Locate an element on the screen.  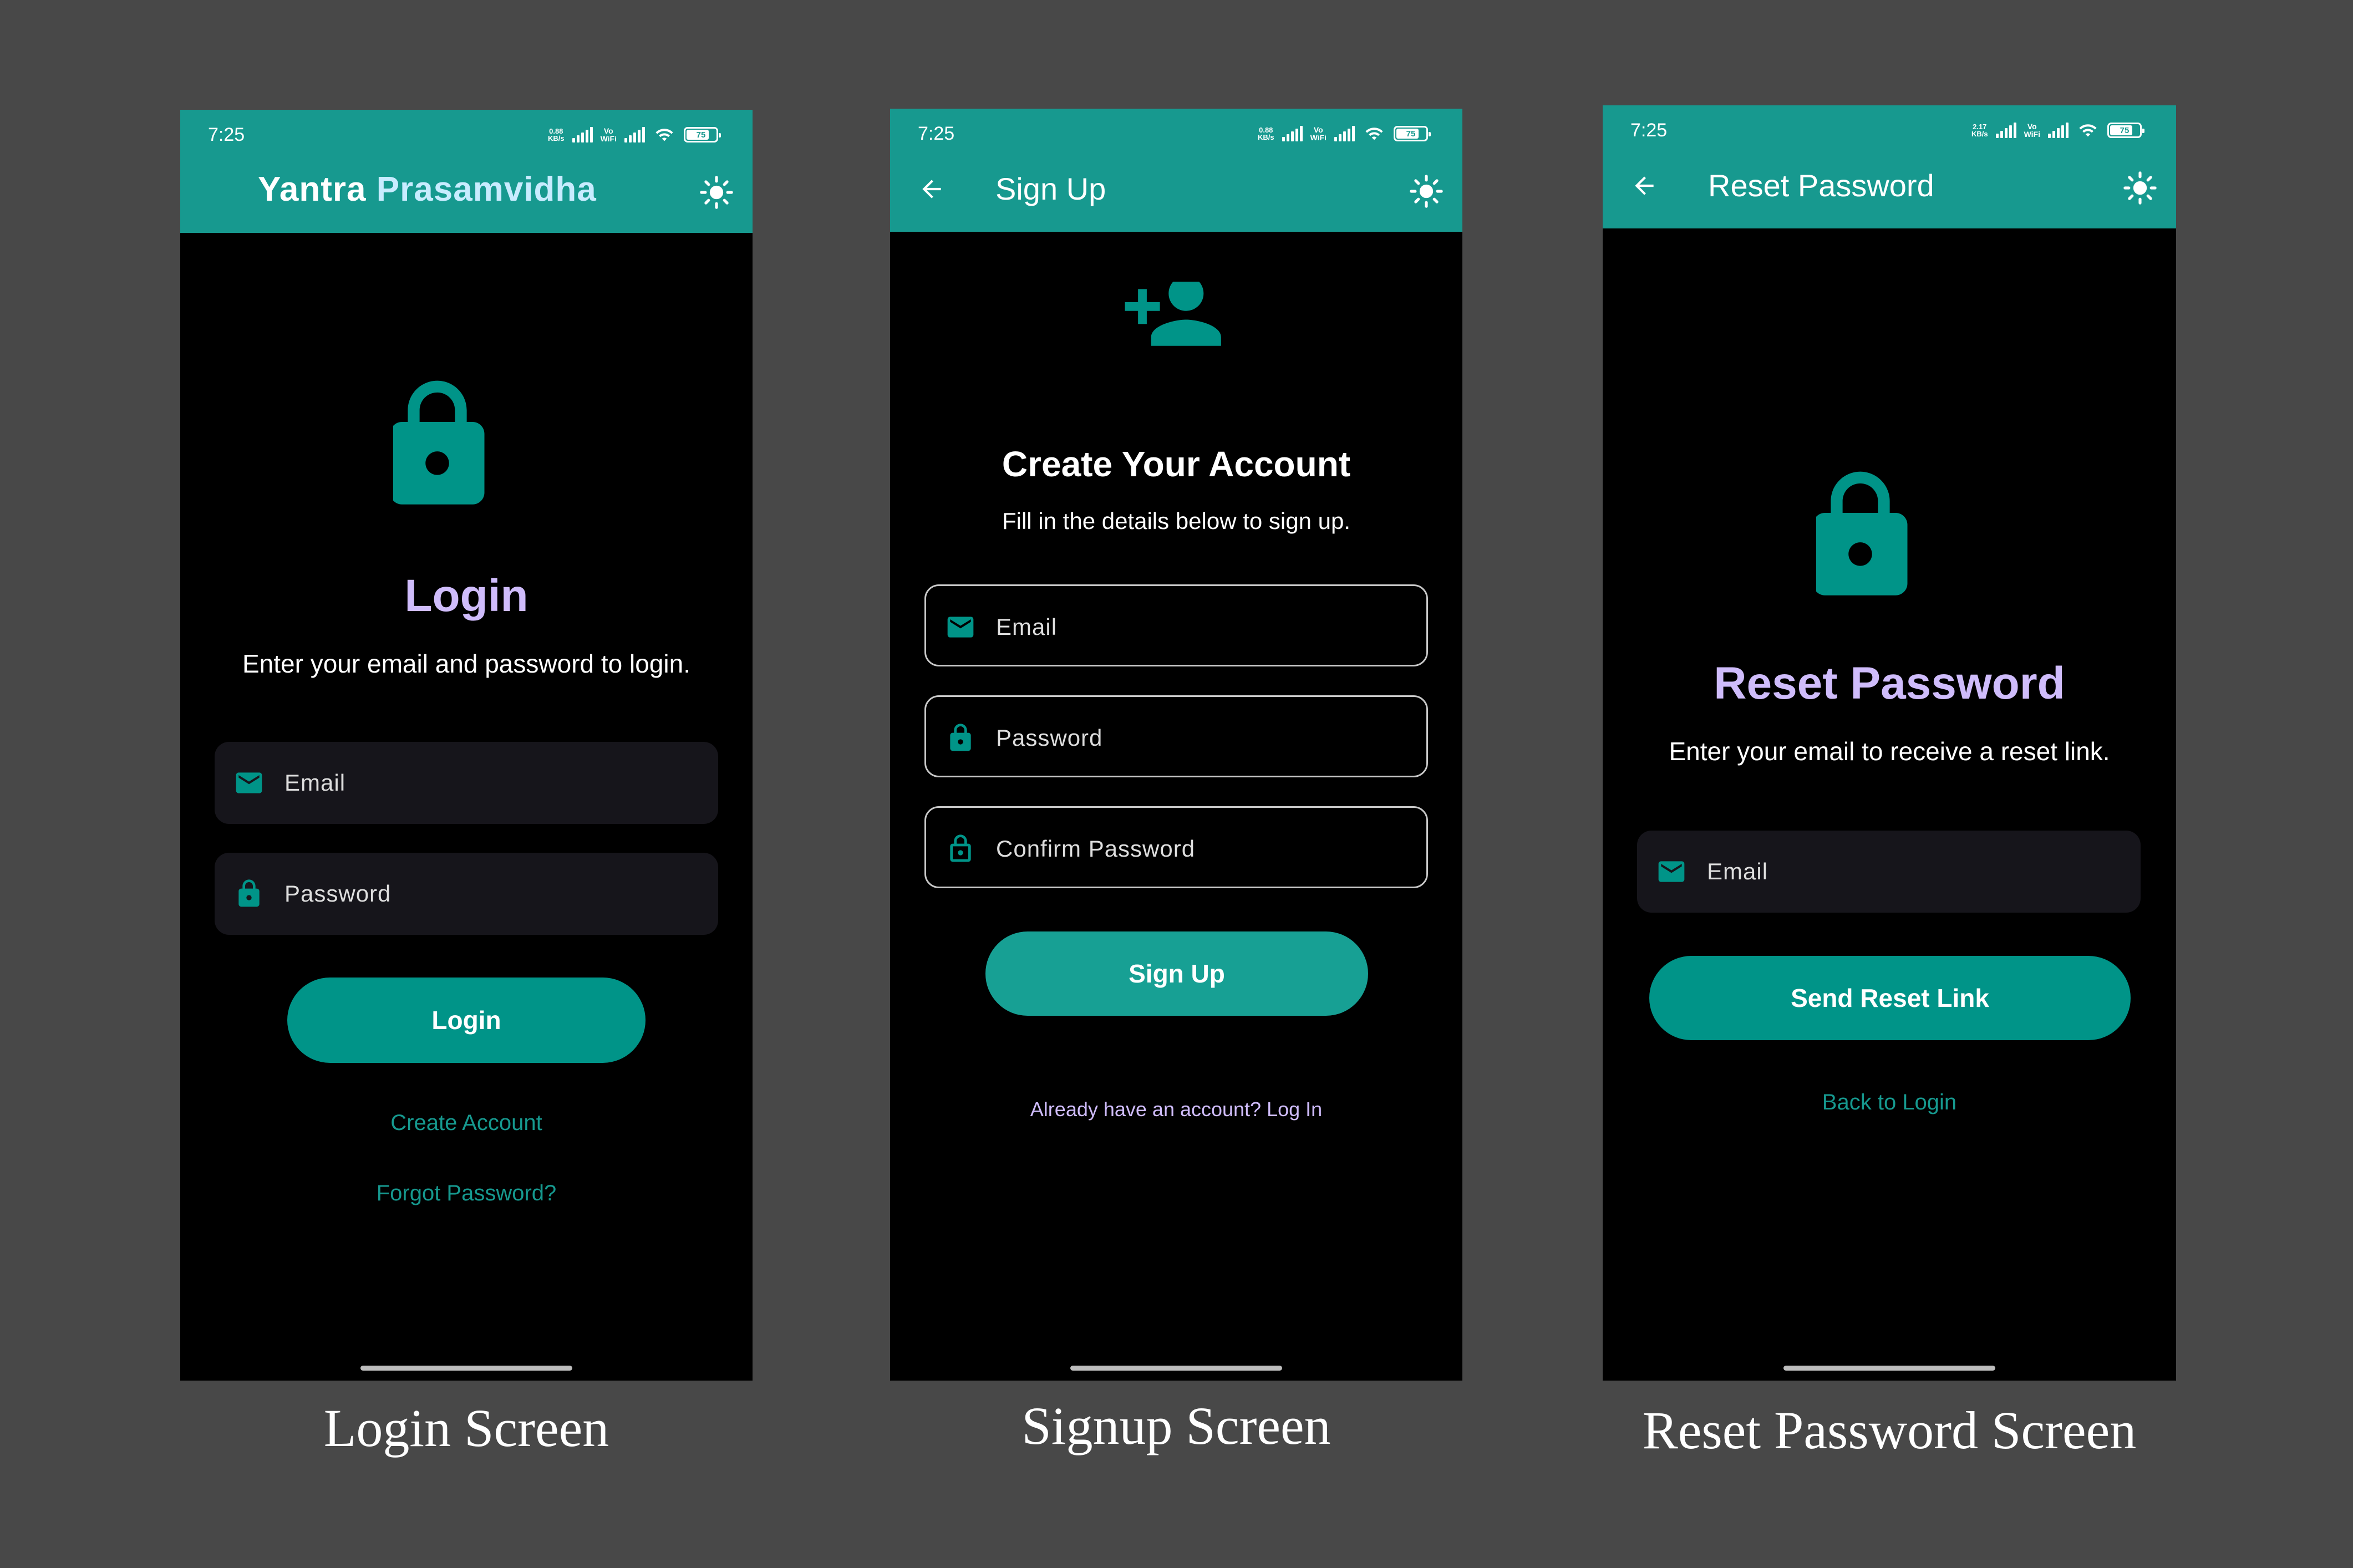
reset-password-caption: Reset Password Screen is located at coordinates (1889, 1430).